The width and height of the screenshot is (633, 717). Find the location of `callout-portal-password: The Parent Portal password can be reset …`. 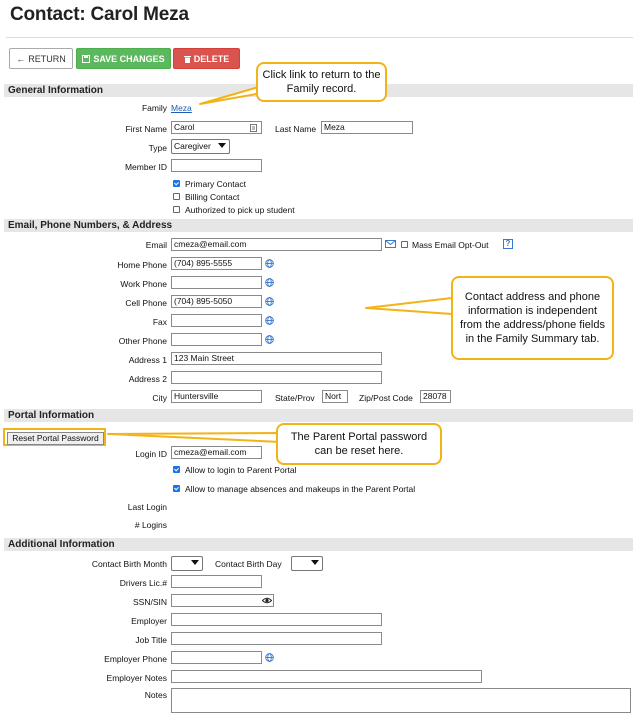

callout-portal-password: The Parent Portal password can be reset … is located at coordinates (359, 444).